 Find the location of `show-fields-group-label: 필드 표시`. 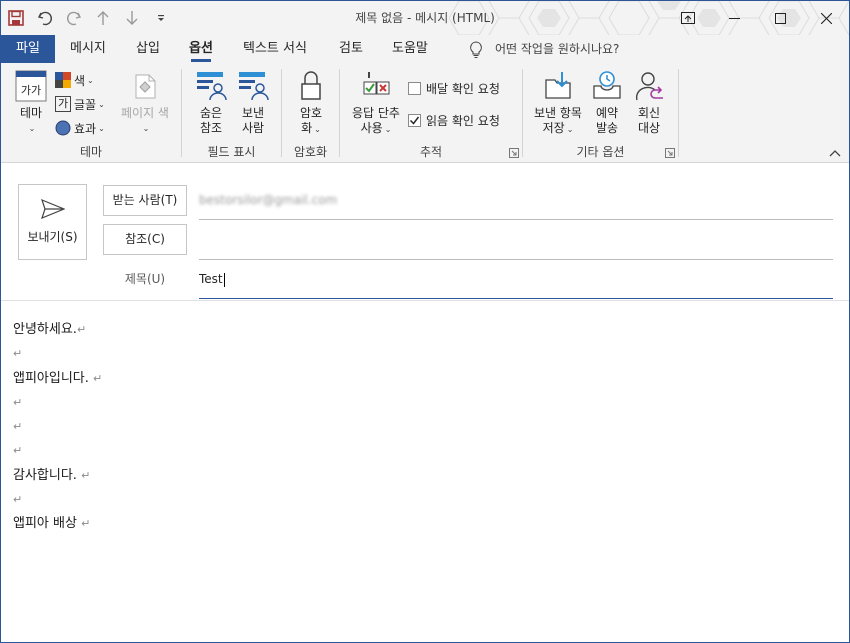

show-fields-group-label: 필드 표시 is located at coordinates (231, 152).